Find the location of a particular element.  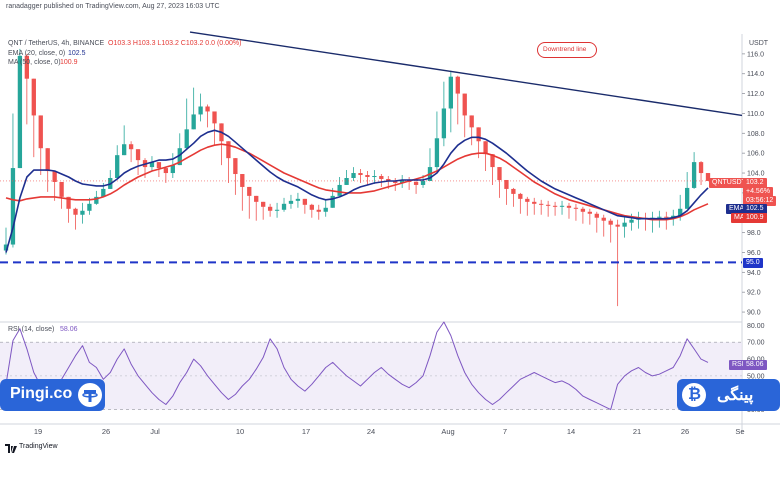

ma-tag: 100.9 is located at coordinates (755, 218).